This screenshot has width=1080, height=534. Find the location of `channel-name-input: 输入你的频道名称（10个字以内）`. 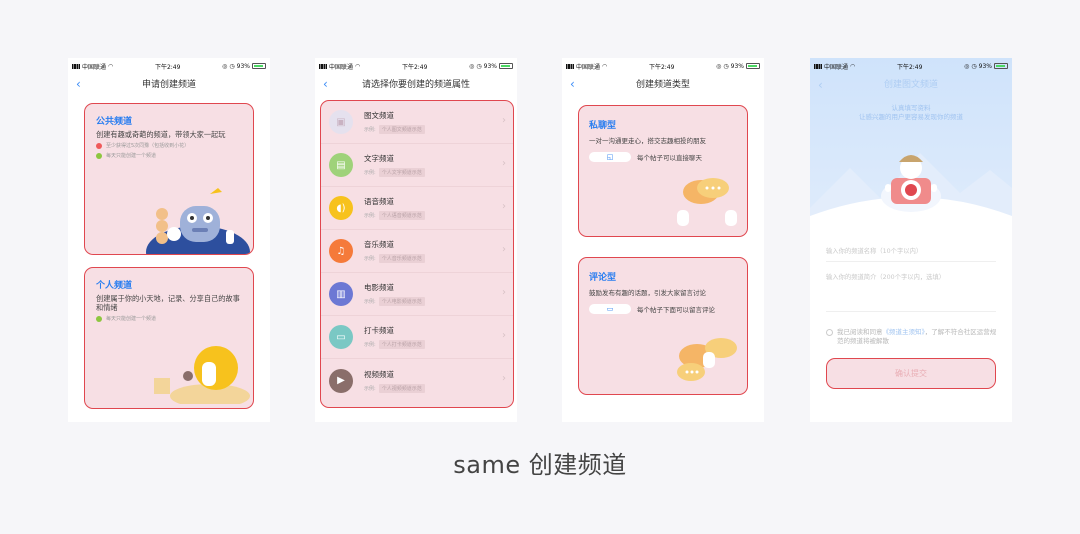

channel-name-input: 输入你的频道名称（10个字以内） is located at coordinates (911, 254).